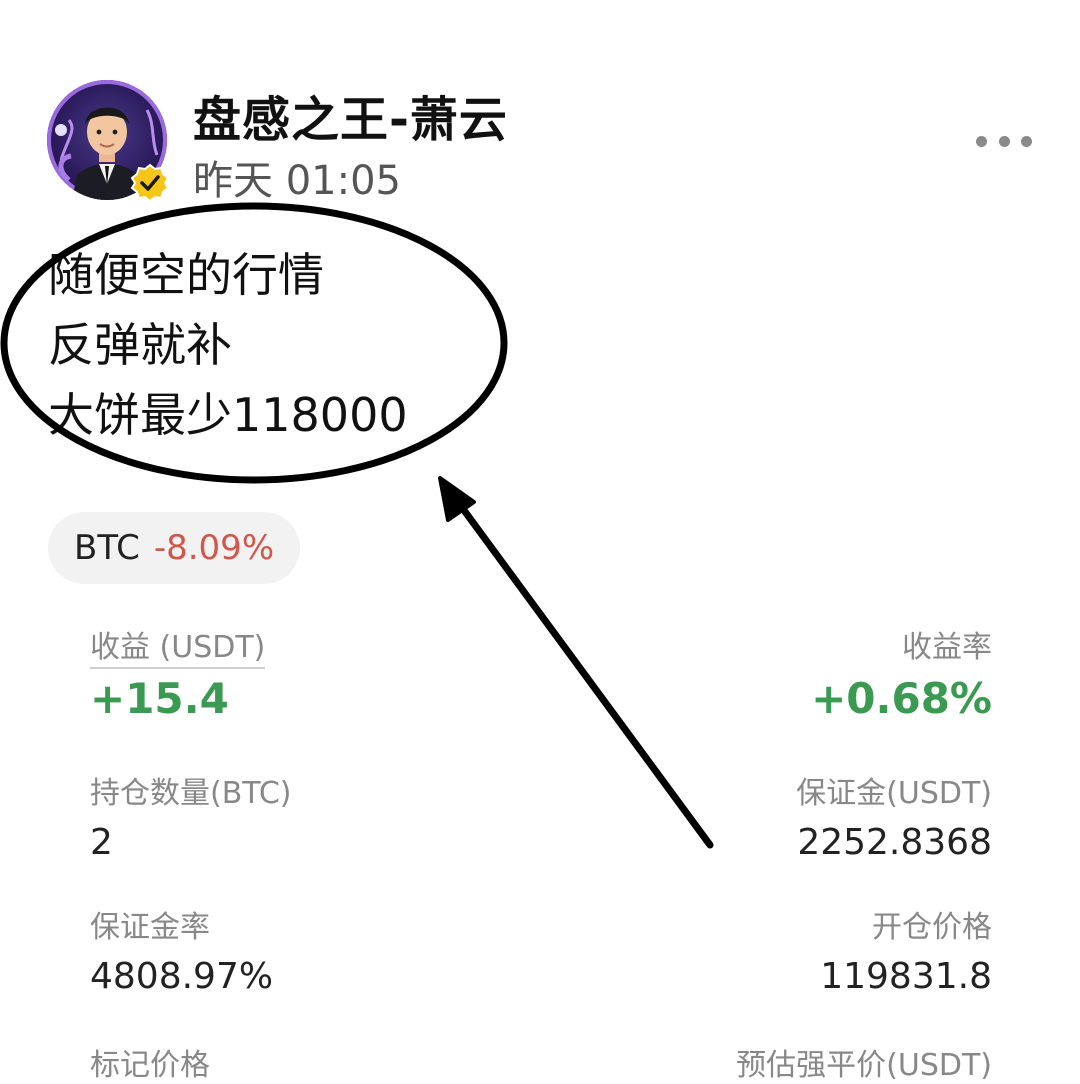 This screenshot has width=1080, height=1084. What do you see at coordinates (178, 649) in the screenshot?
I see `pnl-label: 收益 (USDT)` at bounding box center [178, 649].